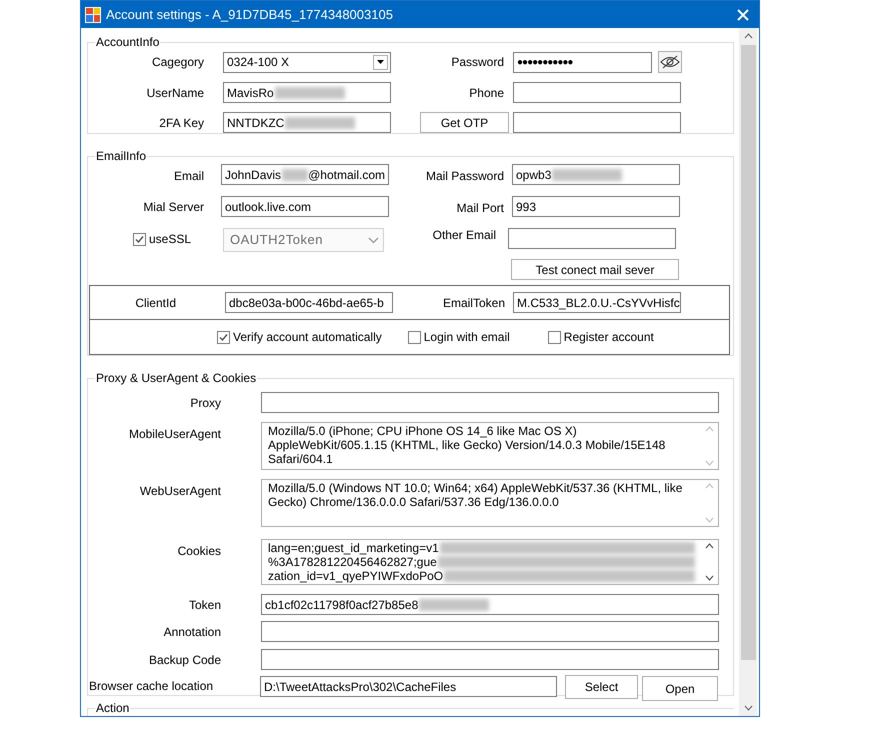  Describe the element at coordinates (601, 687) in the screenshot. I see `button: Select` at that location.